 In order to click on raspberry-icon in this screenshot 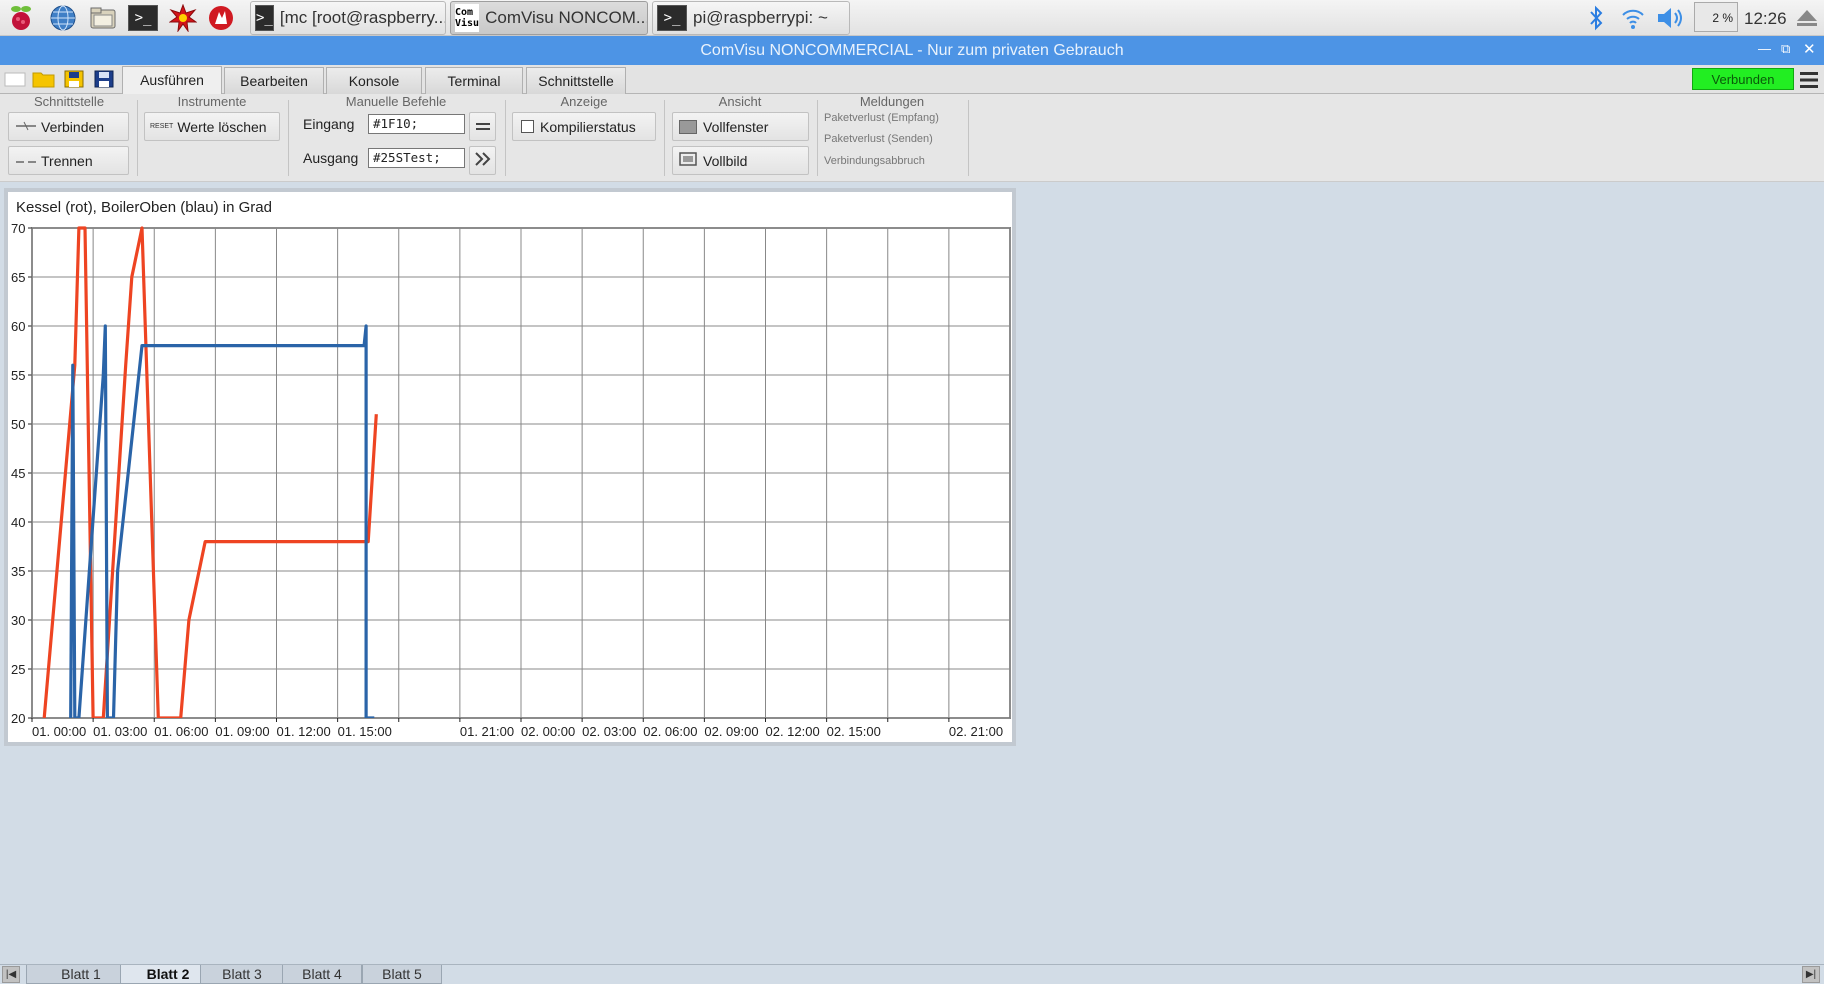, I will do `click(21, 18)`.